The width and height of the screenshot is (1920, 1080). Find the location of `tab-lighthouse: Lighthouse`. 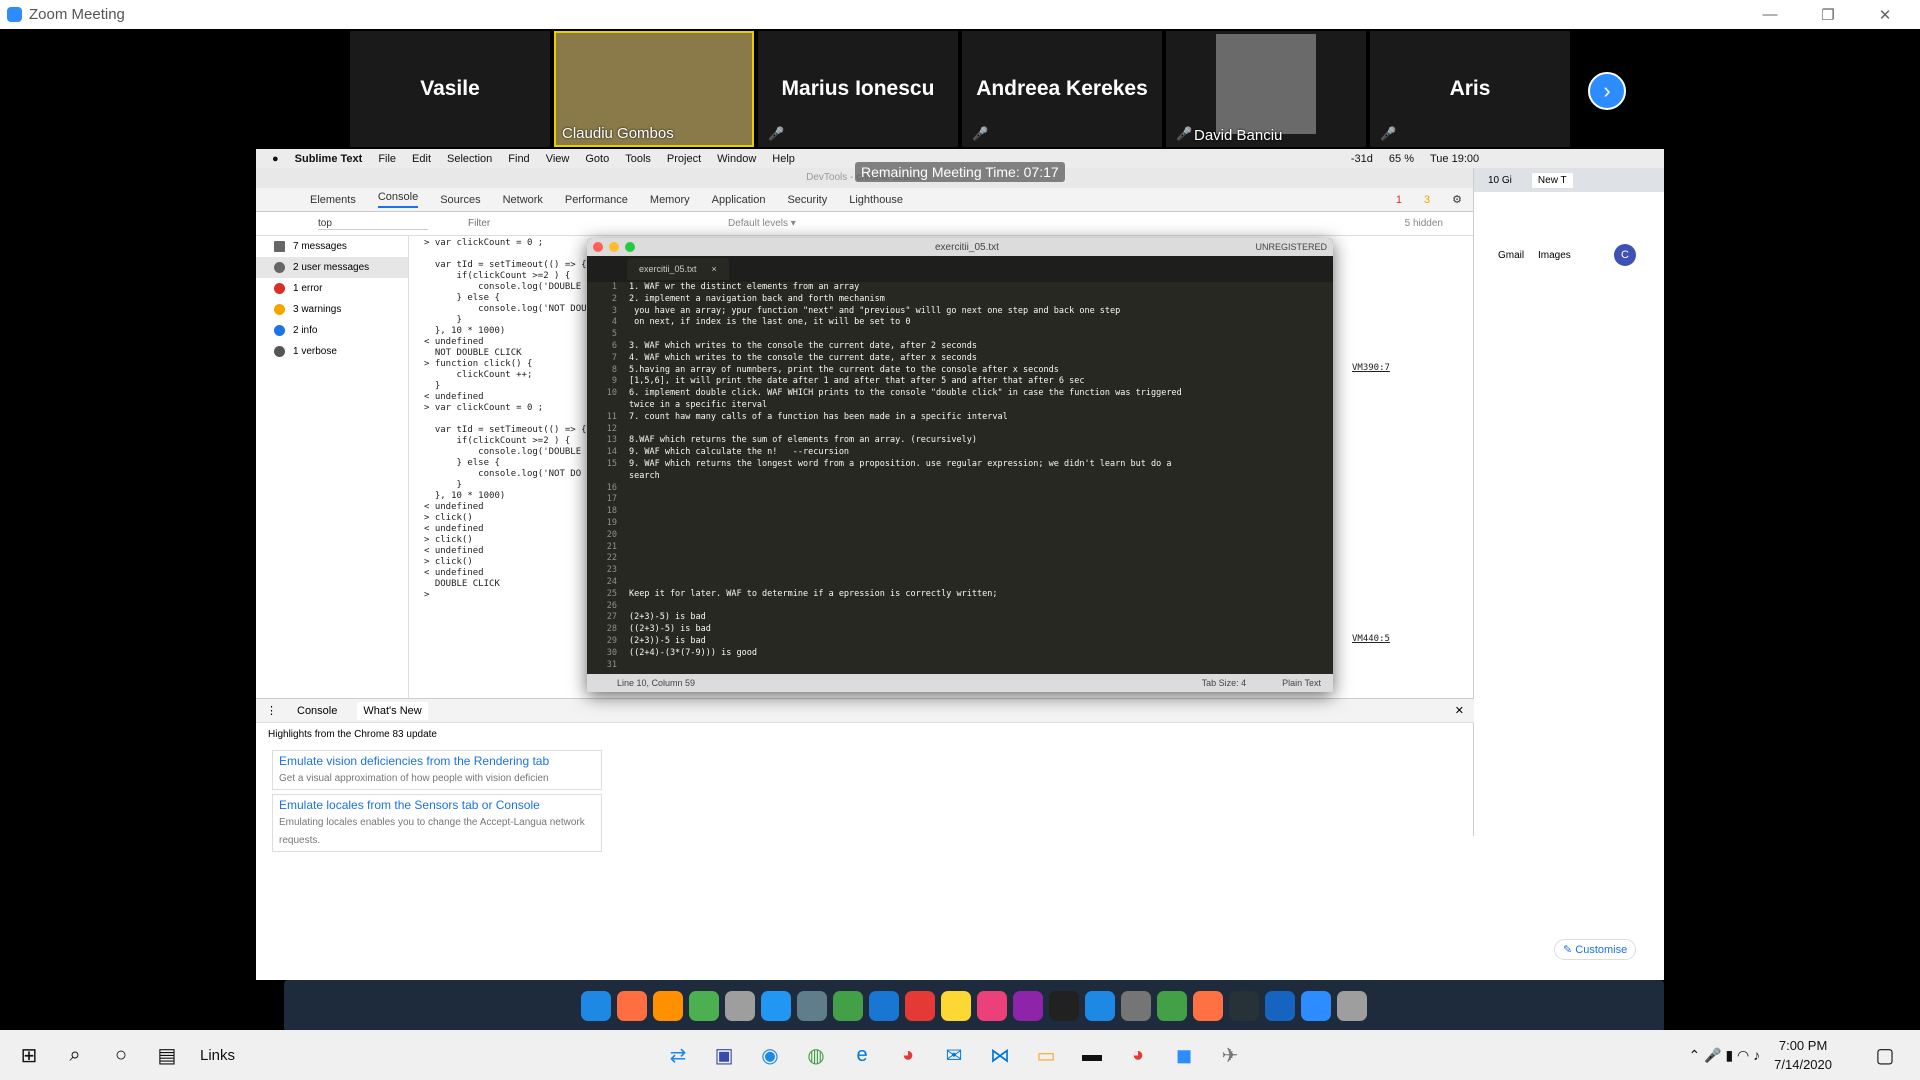

tab-lighthouse: Lighthouse is located at coordinates (876, 200).